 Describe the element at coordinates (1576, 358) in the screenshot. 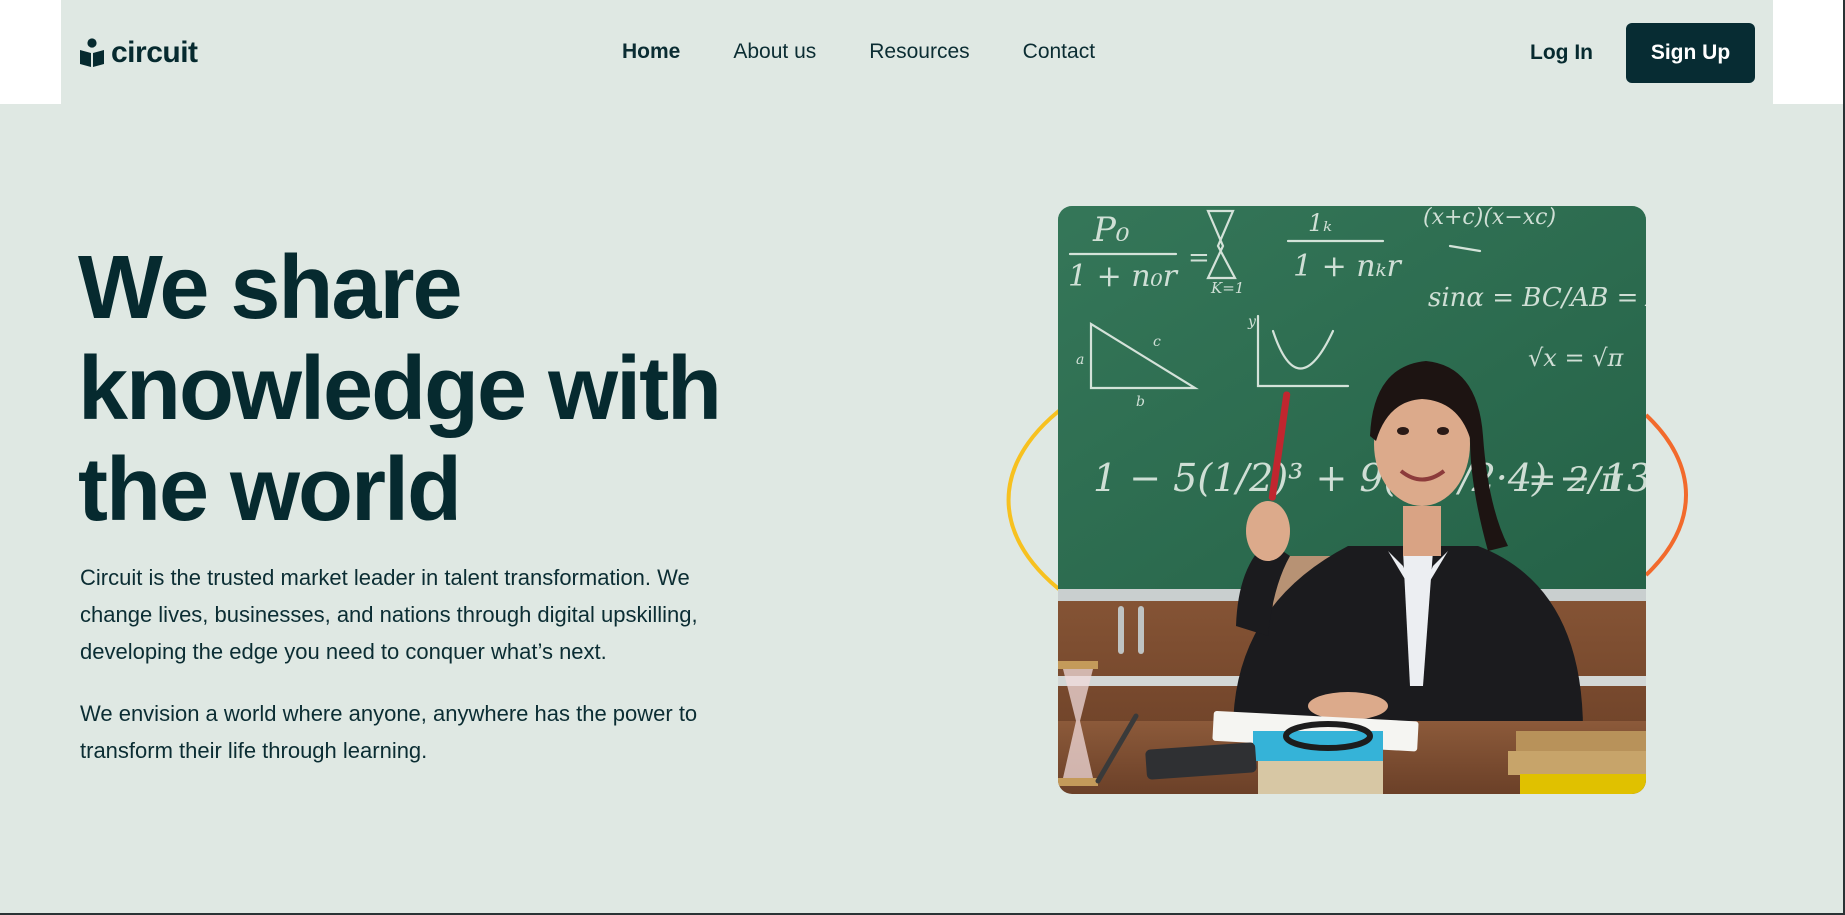

I see `board-sqrt: √x = √π` at that location.